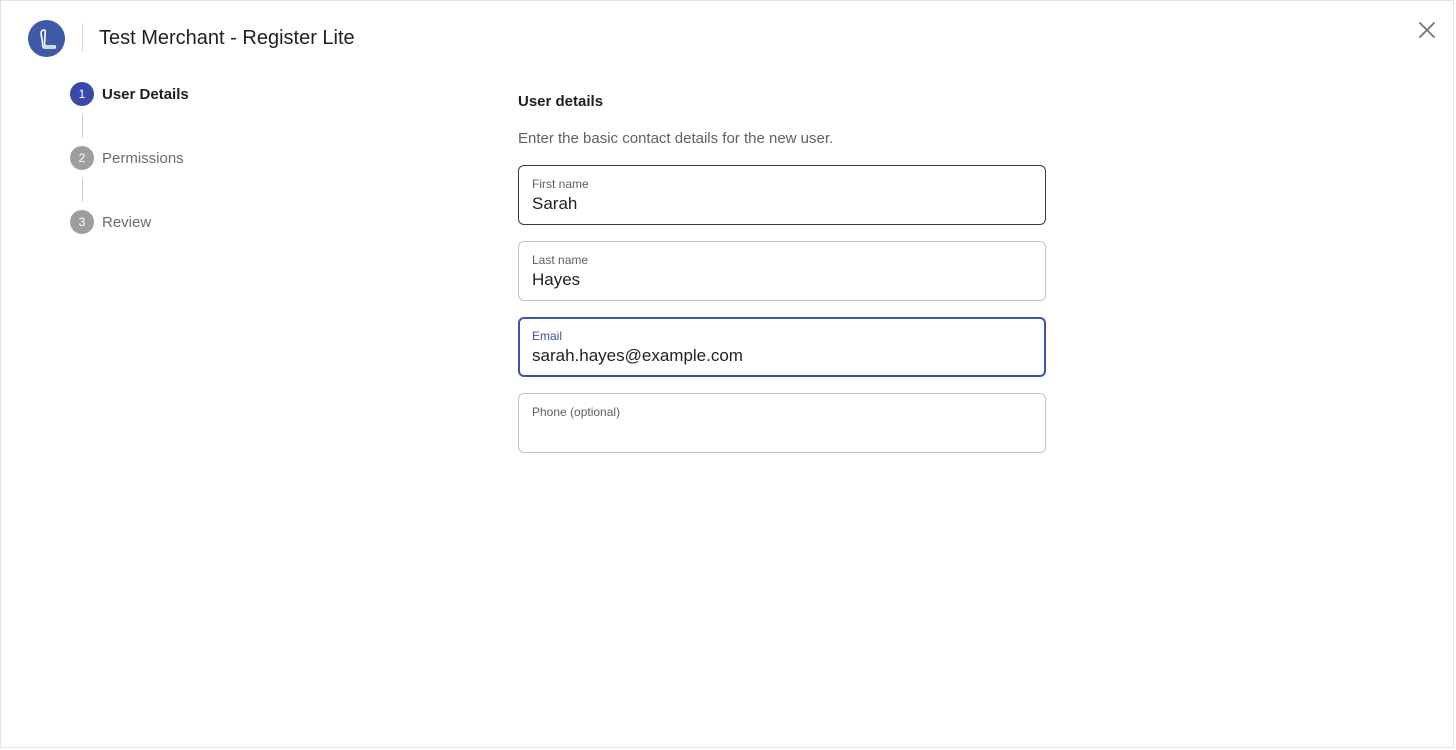 Image resolution: width=1456 pixels, height=750 pixels. Describe the element at coordinates (143, 158) in the screenshot. I see `step-label: Permissions` at that location.